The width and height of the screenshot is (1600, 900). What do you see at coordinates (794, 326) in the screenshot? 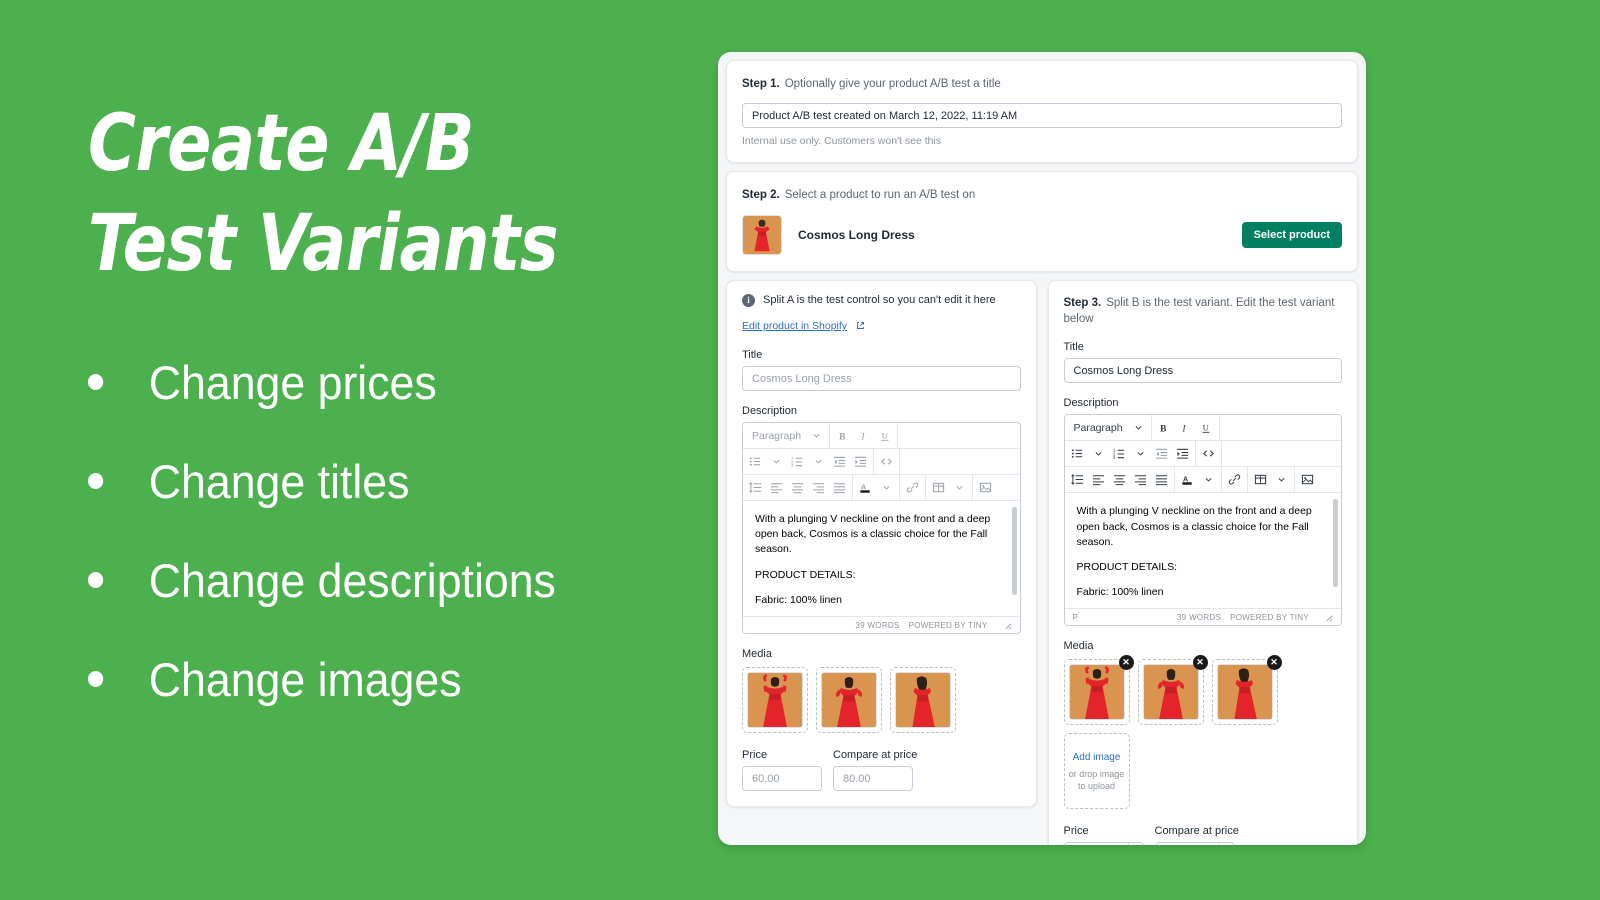
I see `edit-product-in-shopify-link: Edit product in Shopify` at bounding box center [794, 326].